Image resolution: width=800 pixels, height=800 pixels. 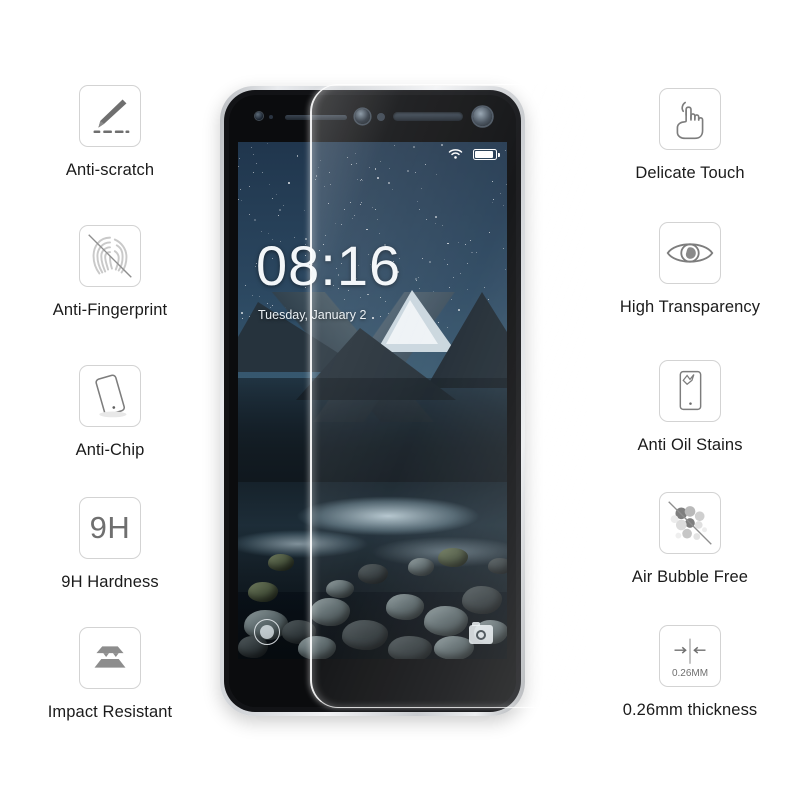 I want to click on phone-oil-drop-icon-glyph, so click(x=690, y=390).